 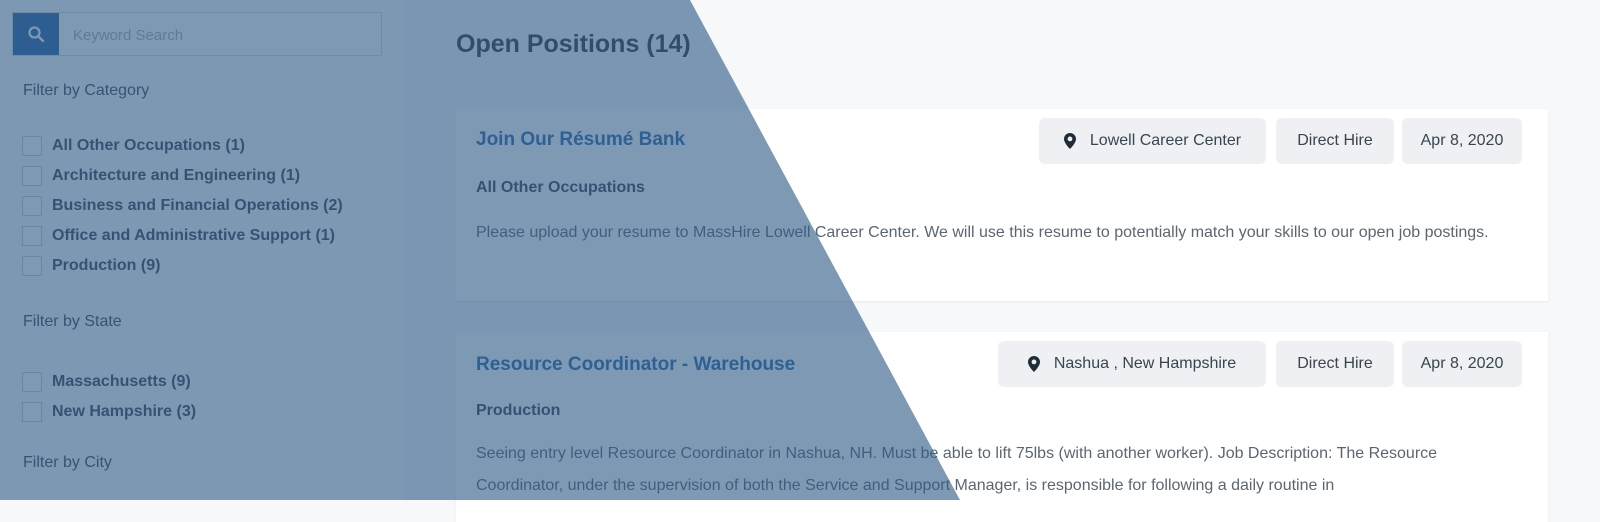 I want to click on category-filter-item: All Other Occupations (1), so click(x=182, y=146).